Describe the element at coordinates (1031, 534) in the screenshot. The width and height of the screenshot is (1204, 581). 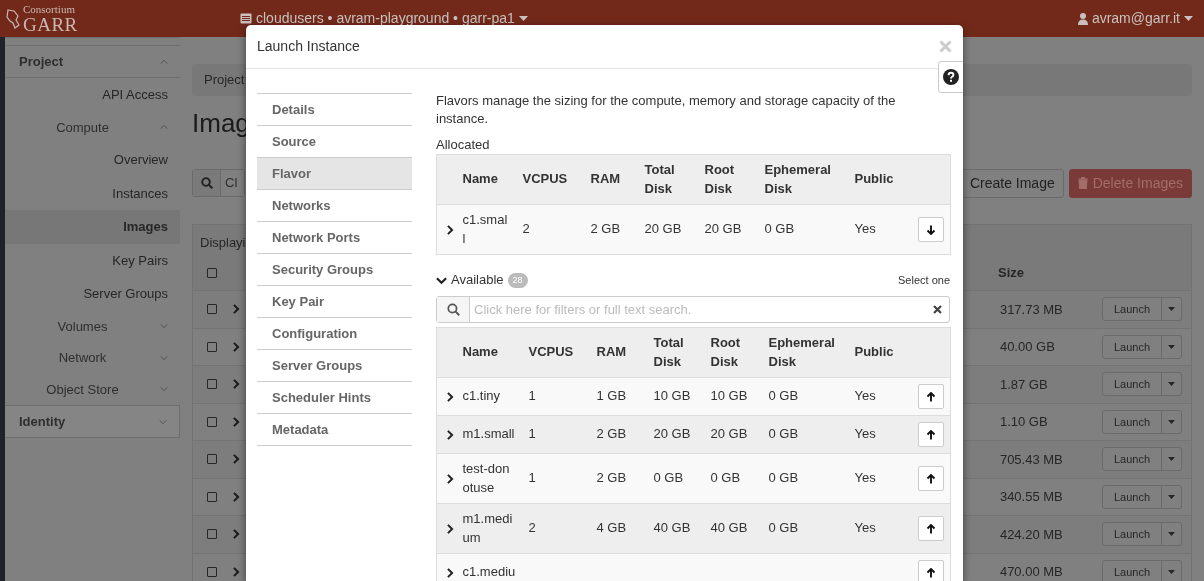
I see `table-cell-text: 424.20 MB` at that location.